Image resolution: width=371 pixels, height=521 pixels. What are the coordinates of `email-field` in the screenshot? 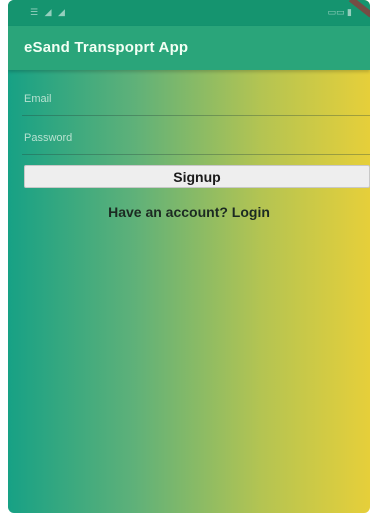 It's located at (196, 99).